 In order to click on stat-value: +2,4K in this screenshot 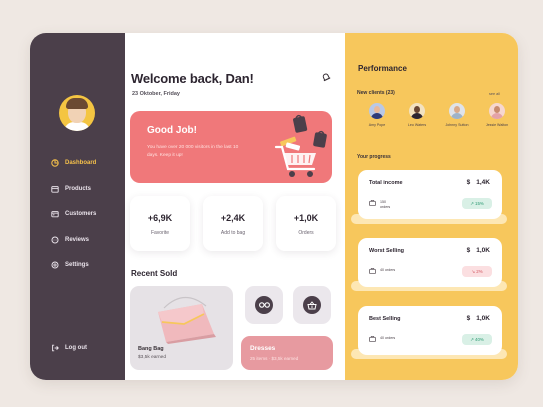, I will do `click(233, 218)`.